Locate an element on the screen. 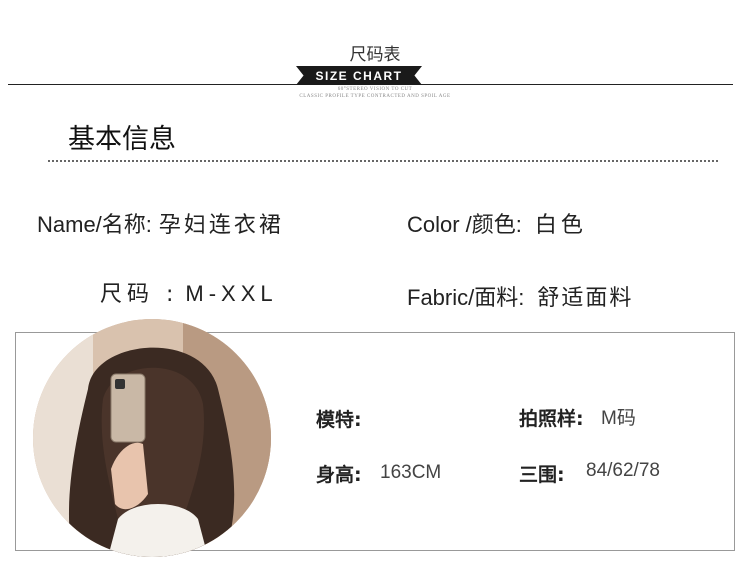  size-chart-banner: SIZE CHART is located at coordinates (359, 75).